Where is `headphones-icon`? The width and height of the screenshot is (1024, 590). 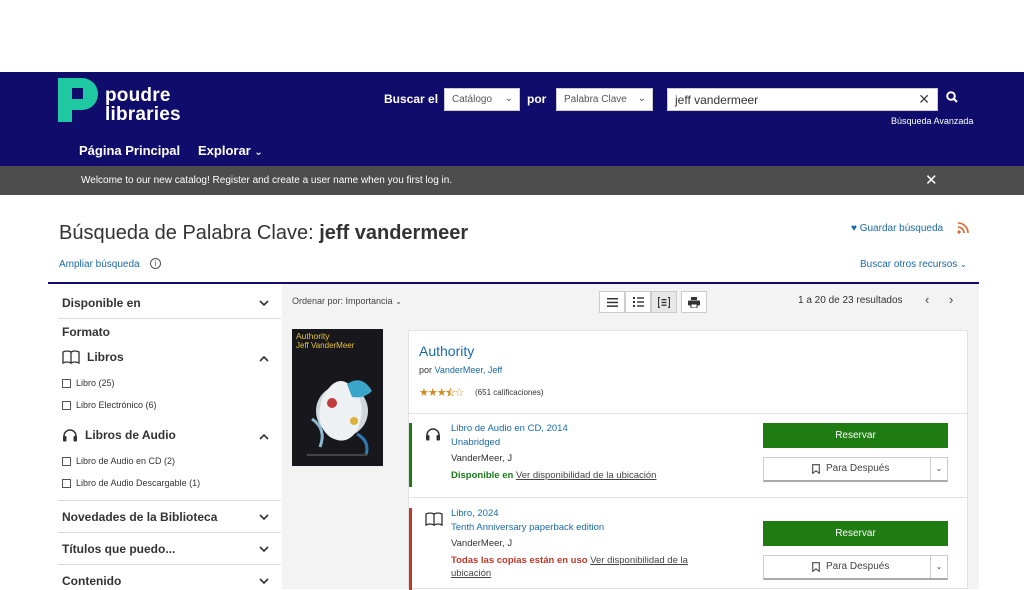
headphones-icon is located at coordinates (70, 435).